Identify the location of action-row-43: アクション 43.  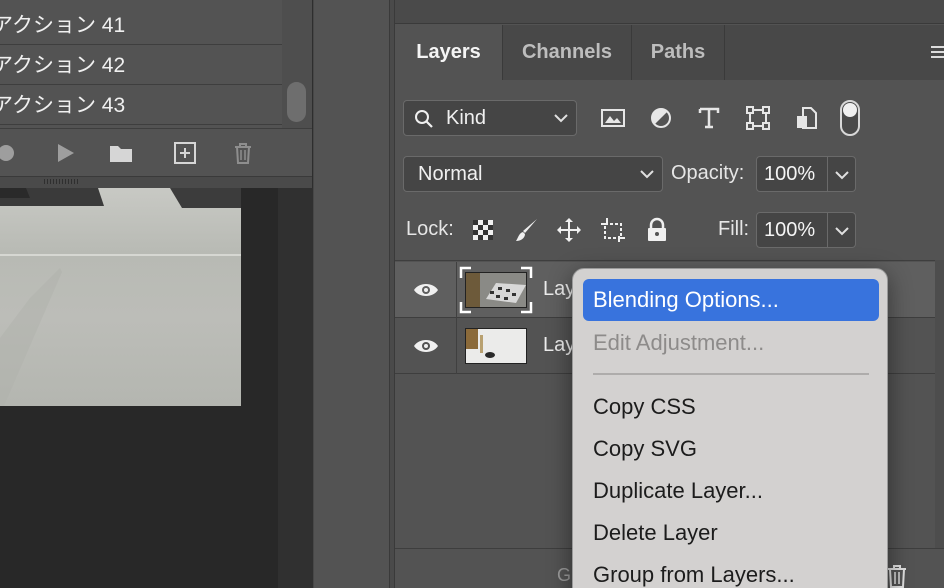
(141, 105).